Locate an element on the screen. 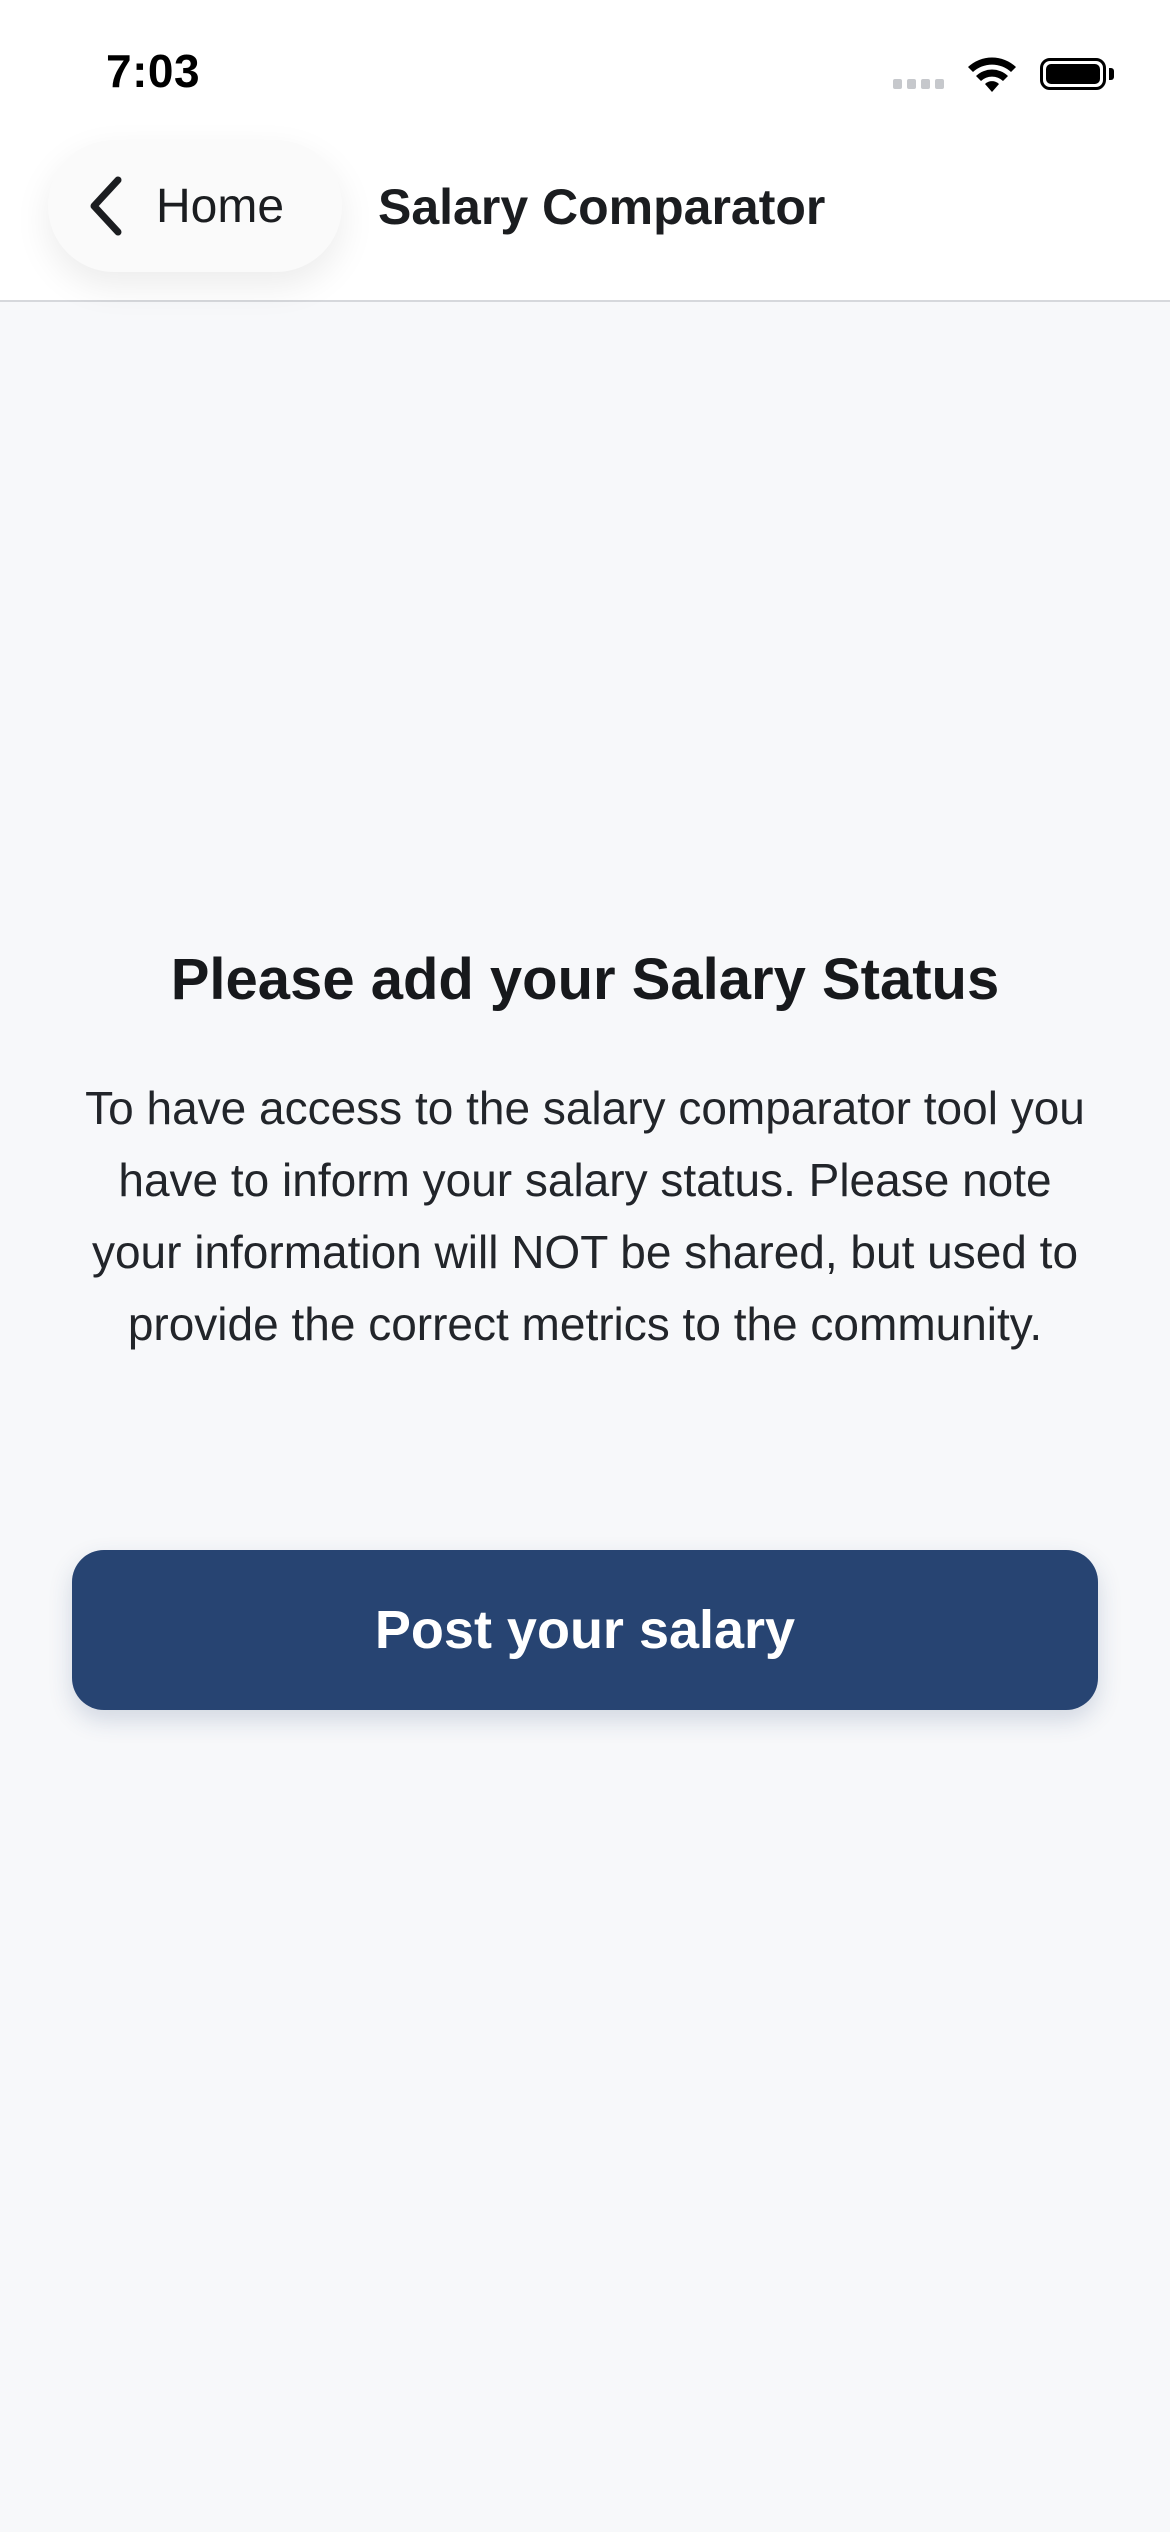 This screenshot has height=2532, width=1170. status-icons is located at coordinates (1003, 74).